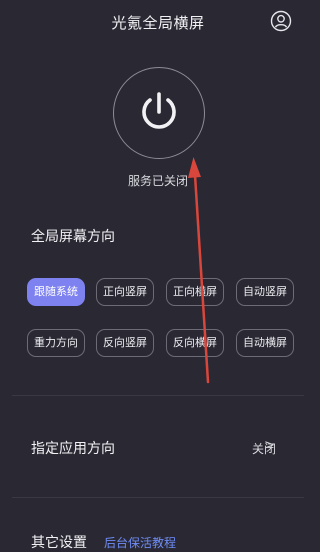 The height and width of the screenshot is (552, 320). Describe the element at coordinates (159, 110) in the screenshot. I see `power-icon` at that location.